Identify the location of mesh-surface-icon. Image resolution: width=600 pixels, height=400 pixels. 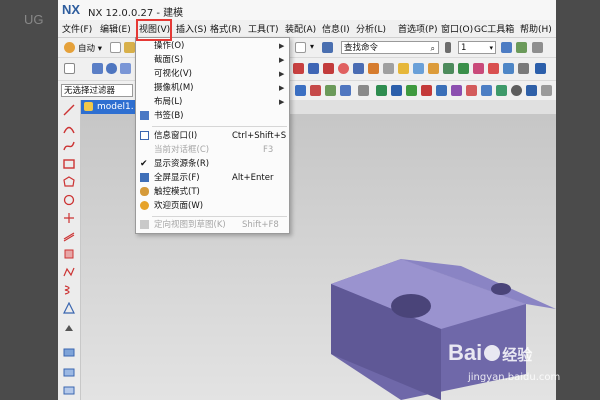
(69, 372).